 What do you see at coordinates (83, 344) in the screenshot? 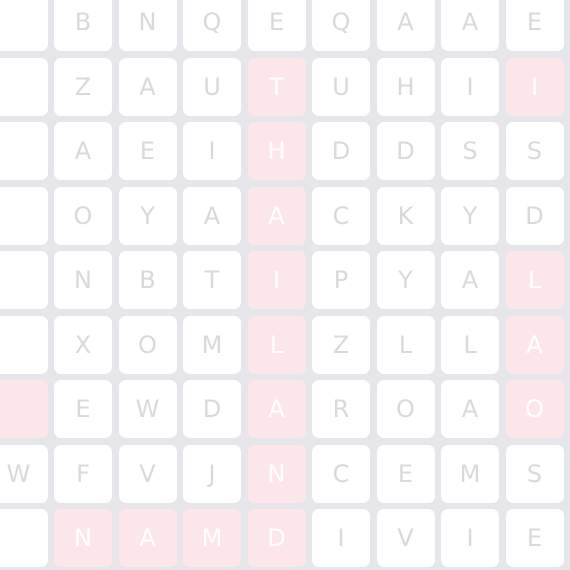
I see `grid-cell: X` at bounding box center [83, 344].